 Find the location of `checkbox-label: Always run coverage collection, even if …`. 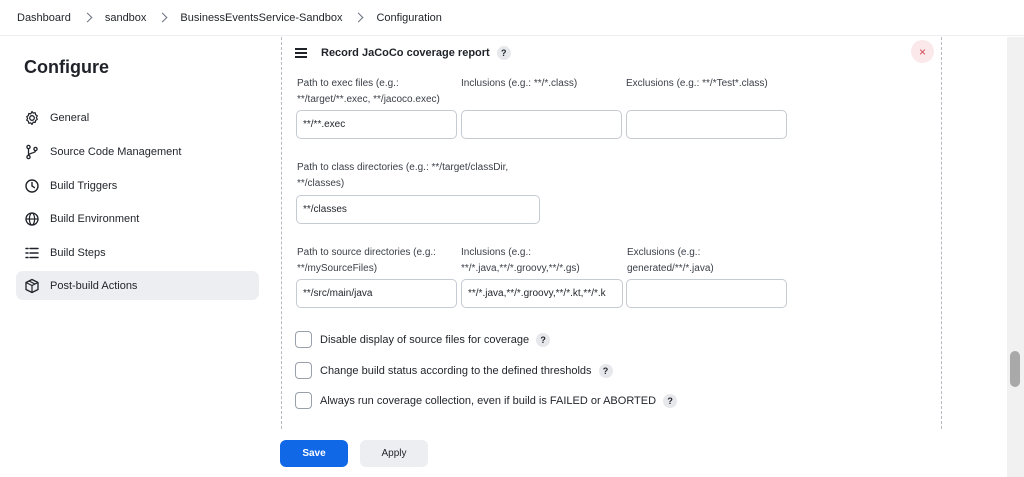

checkbox-label: Always run coverage collection, even if … is located at coordinates (488, 400).